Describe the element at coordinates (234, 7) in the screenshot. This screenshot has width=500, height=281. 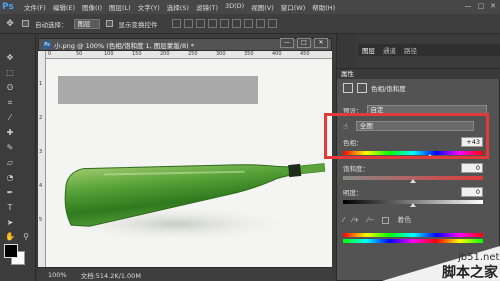
I see `menu-3d: 3D(D)` at that location.